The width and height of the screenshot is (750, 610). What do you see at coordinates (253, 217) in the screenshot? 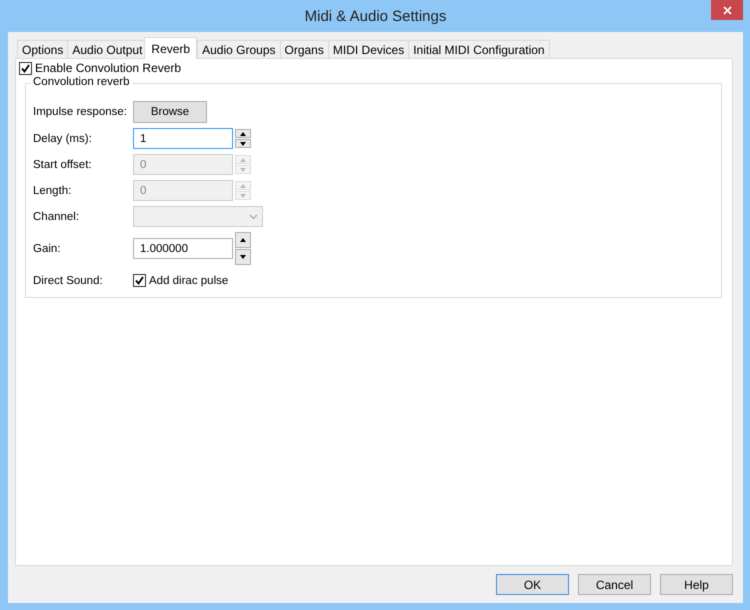
I see `chevron-down-icon` at bounding box center [253, 217].